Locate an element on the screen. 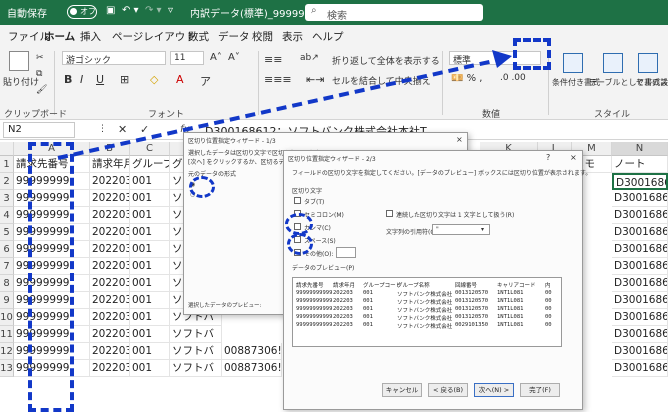 The image size is (668, 412). finish-button: 完了(F) is located at coordinates (540, 390).